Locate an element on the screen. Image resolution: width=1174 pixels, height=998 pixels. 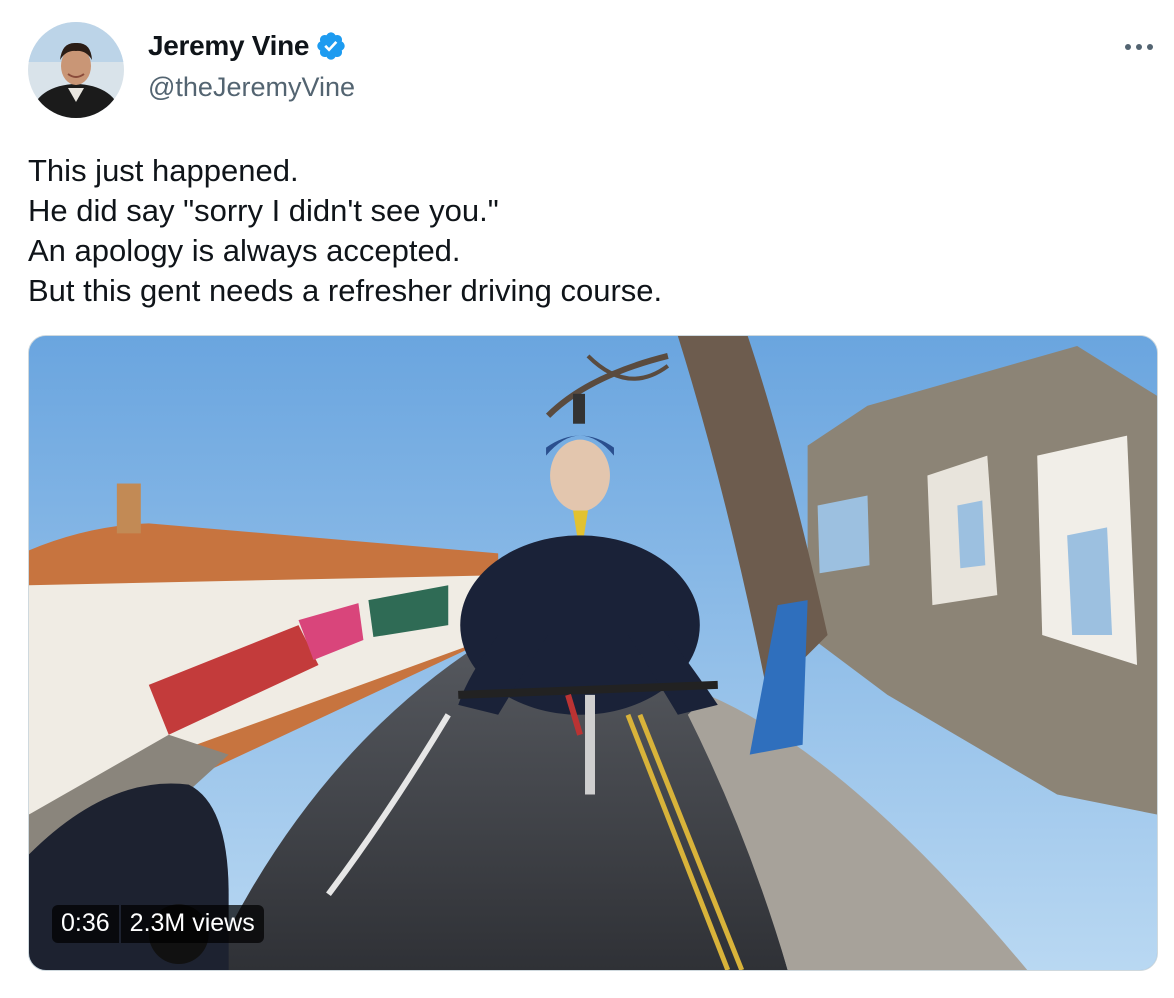
view-count: 2.3M views is located at coordinates (192, 924).